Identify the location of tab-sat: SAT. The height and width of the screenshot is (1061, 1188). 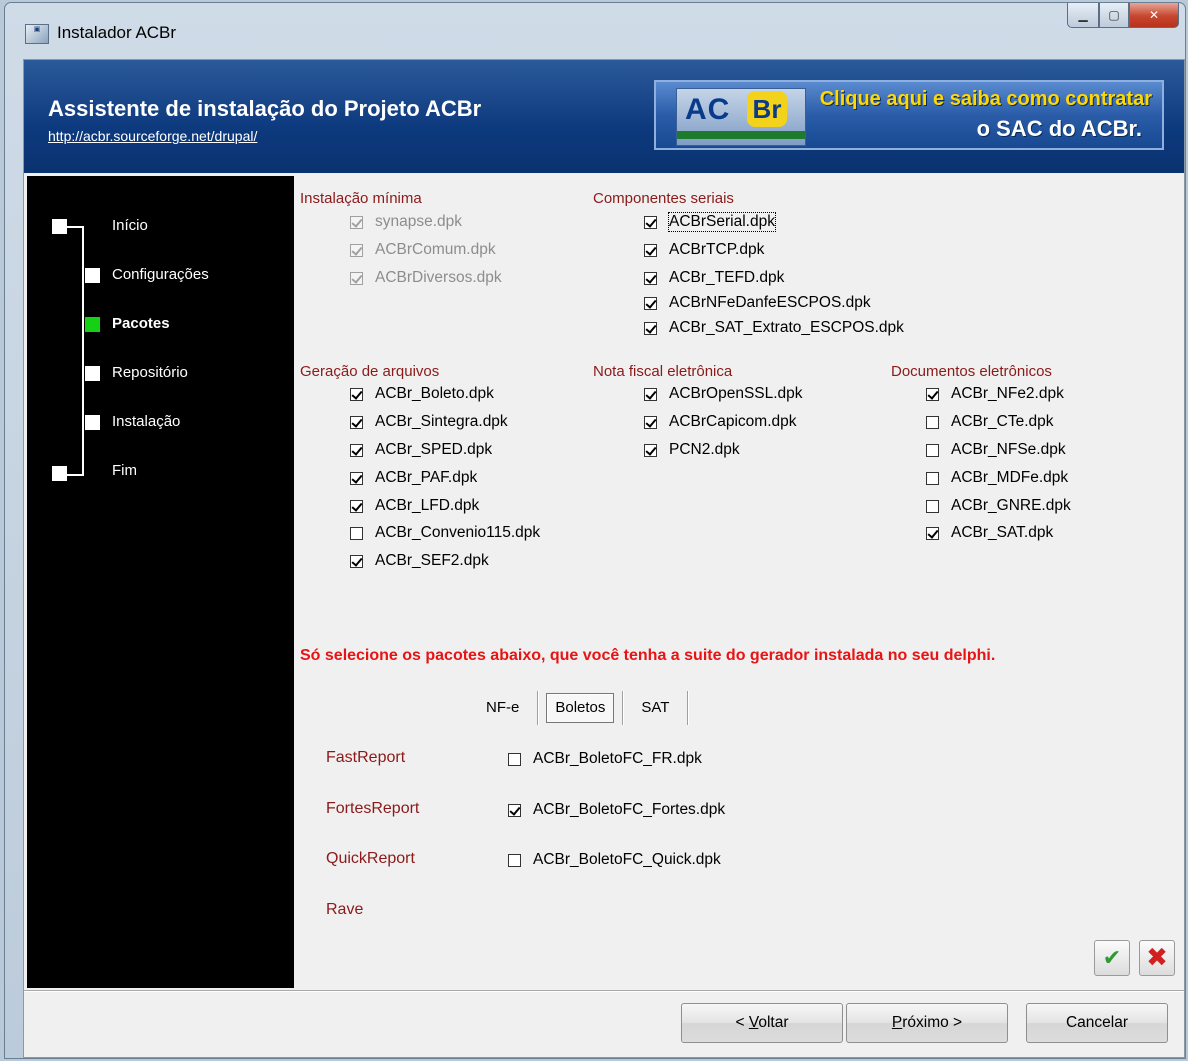
(655, 708).